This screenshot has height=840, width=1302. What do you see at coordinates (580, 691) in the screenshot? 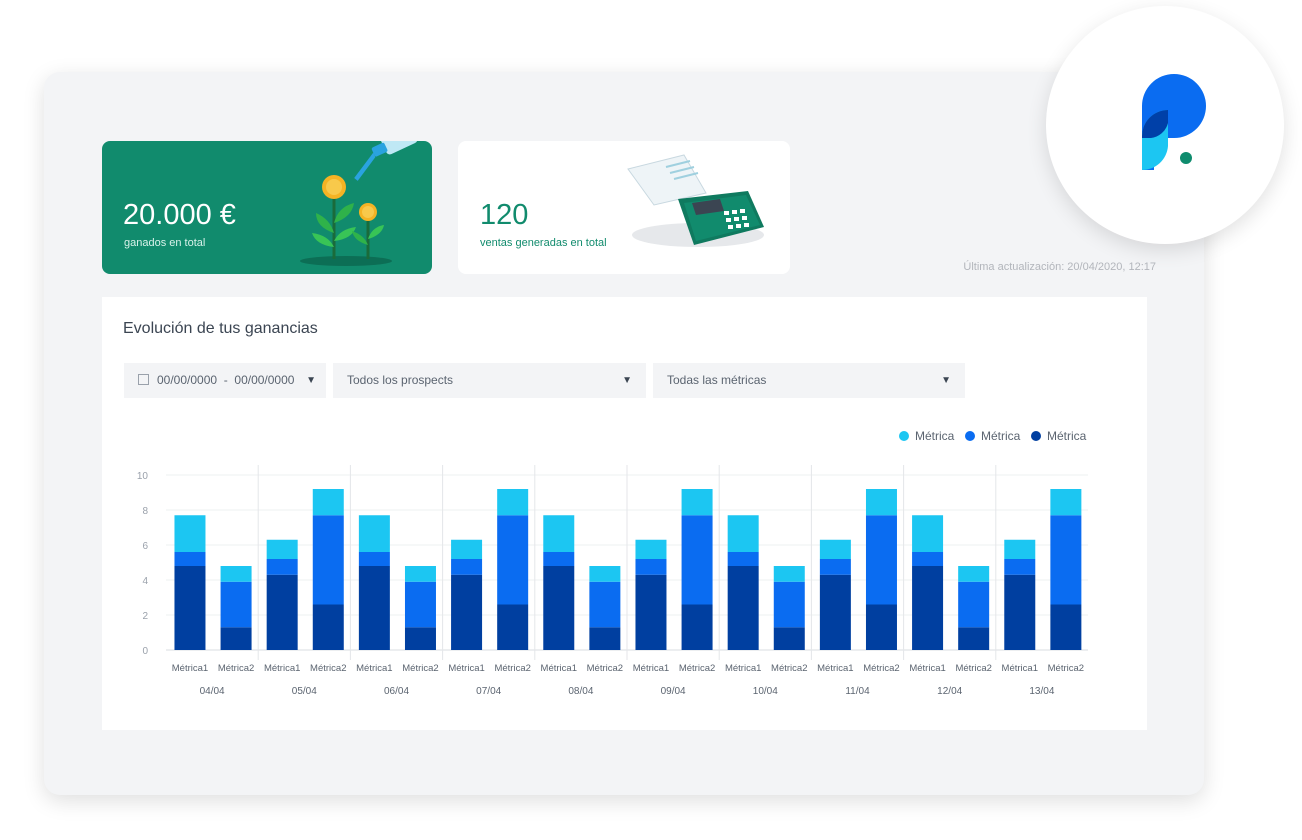
I see `group-date-label: 08/04` at bounding box center [580, 691].